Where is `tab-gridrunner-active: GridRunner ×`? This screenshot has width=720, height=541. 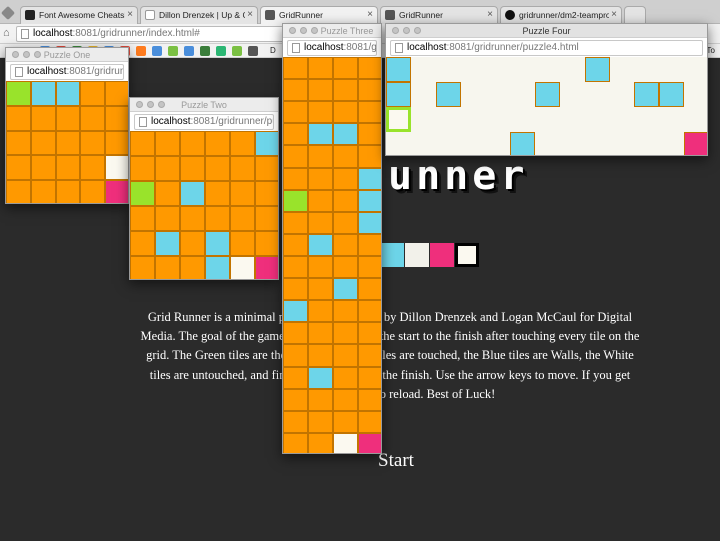
tab-gridrunner-active: GridRunner × is located at coordinates (319, 15).